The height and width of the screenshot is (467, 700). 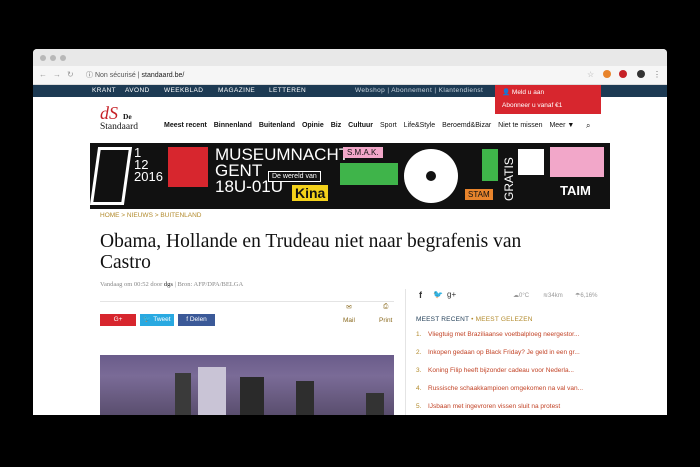 What do you see at coordinates (388, 125) in the screenshot?
I see `nav-item-sport: Sport` at bounding box center [388, 125].